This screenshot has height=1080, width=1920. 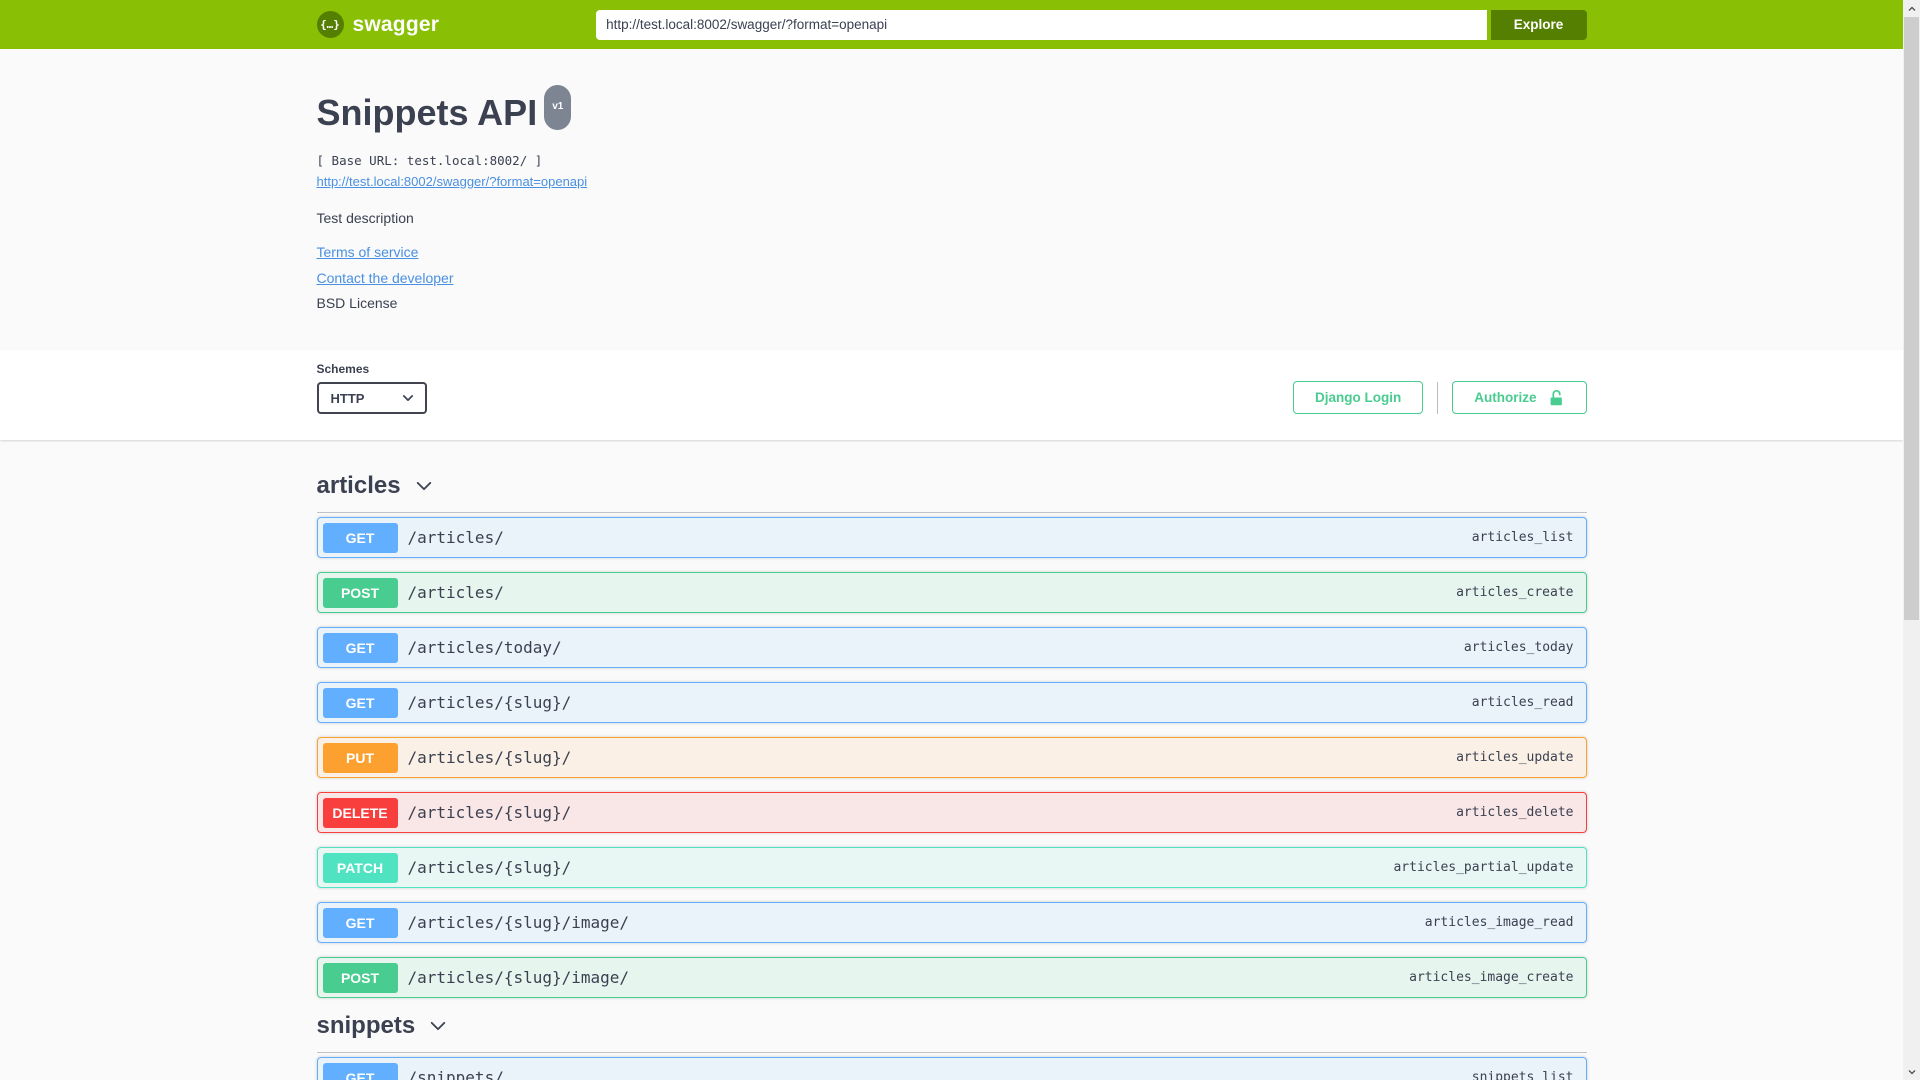 I want to click on operation-path: /articles/today/, so click(x=484, y=647).